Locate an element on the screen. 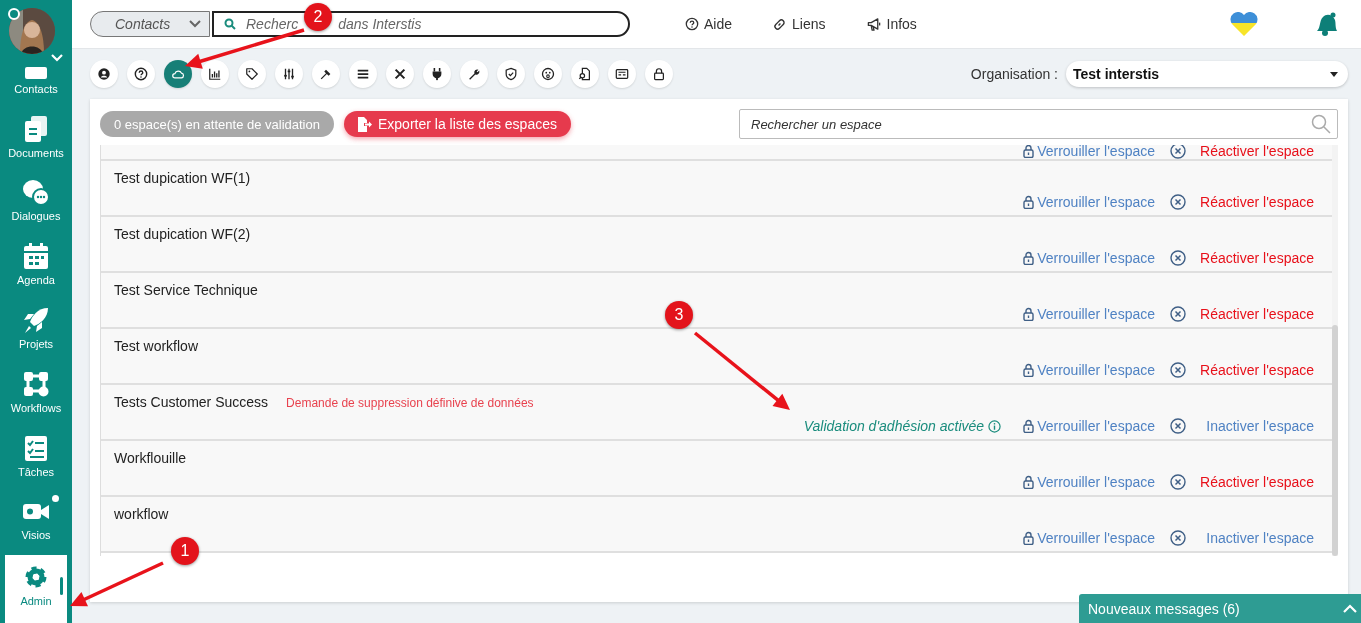  face-icon is located at coordinates (548, 74).